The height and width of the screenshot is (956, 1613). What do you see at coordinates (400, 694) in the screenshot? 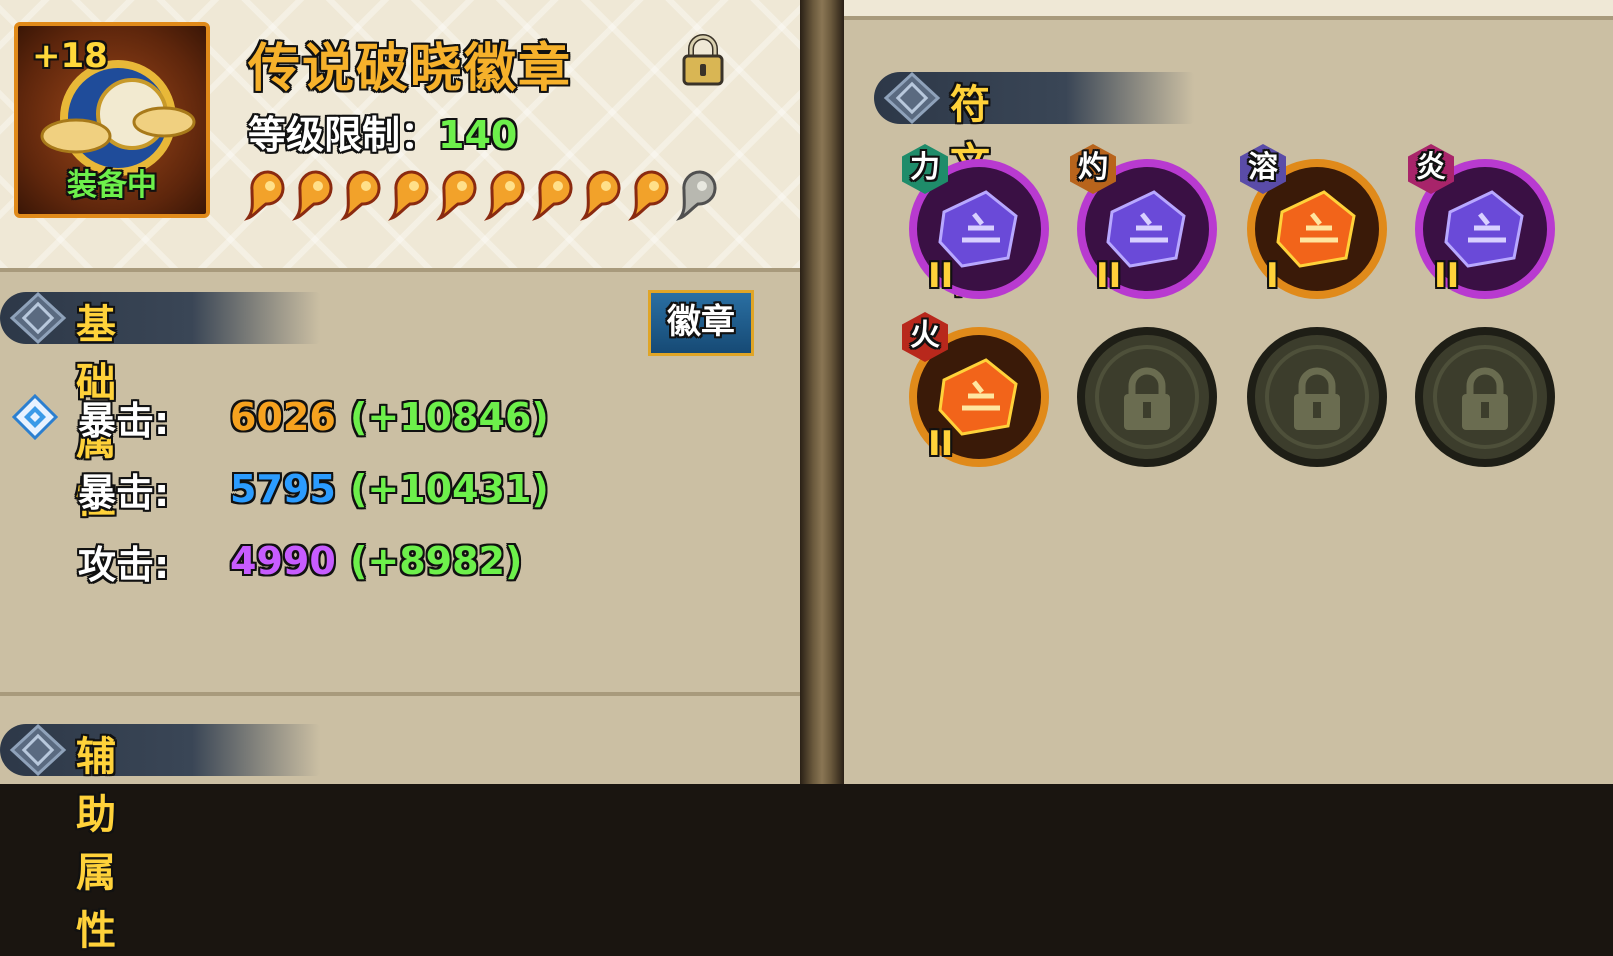
I see `section-divider` at bounding box center [400, 694].